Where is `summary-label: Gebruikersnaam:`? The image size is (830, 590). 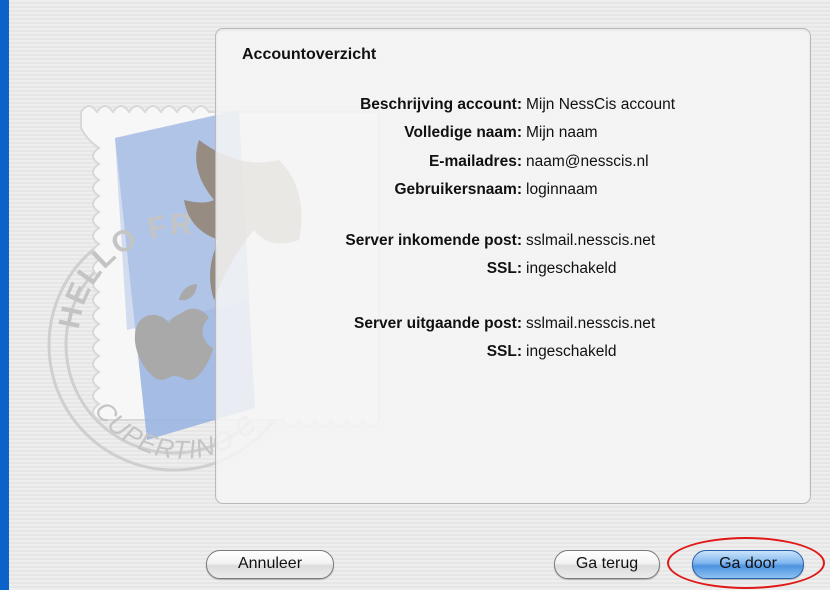 summary-label: Gebruikersnaam: is located at coordinates (458, 189).